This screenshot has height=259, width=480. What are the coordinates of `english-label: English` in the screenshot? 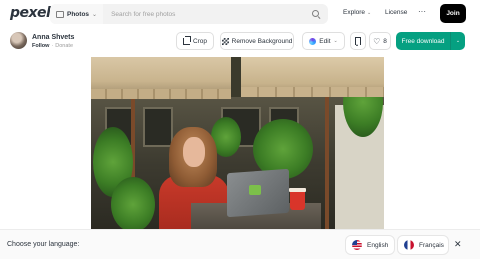 It's located at (378, 245).